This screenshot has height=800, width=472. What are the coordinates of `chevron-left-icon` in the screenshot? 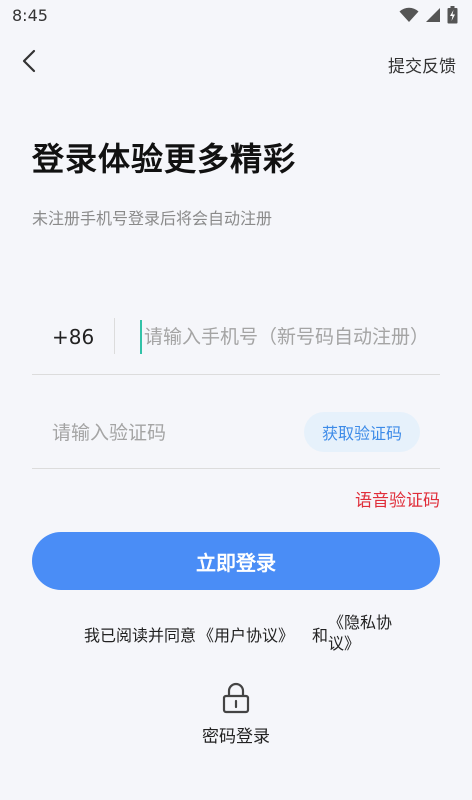 It's located at (29, 63).